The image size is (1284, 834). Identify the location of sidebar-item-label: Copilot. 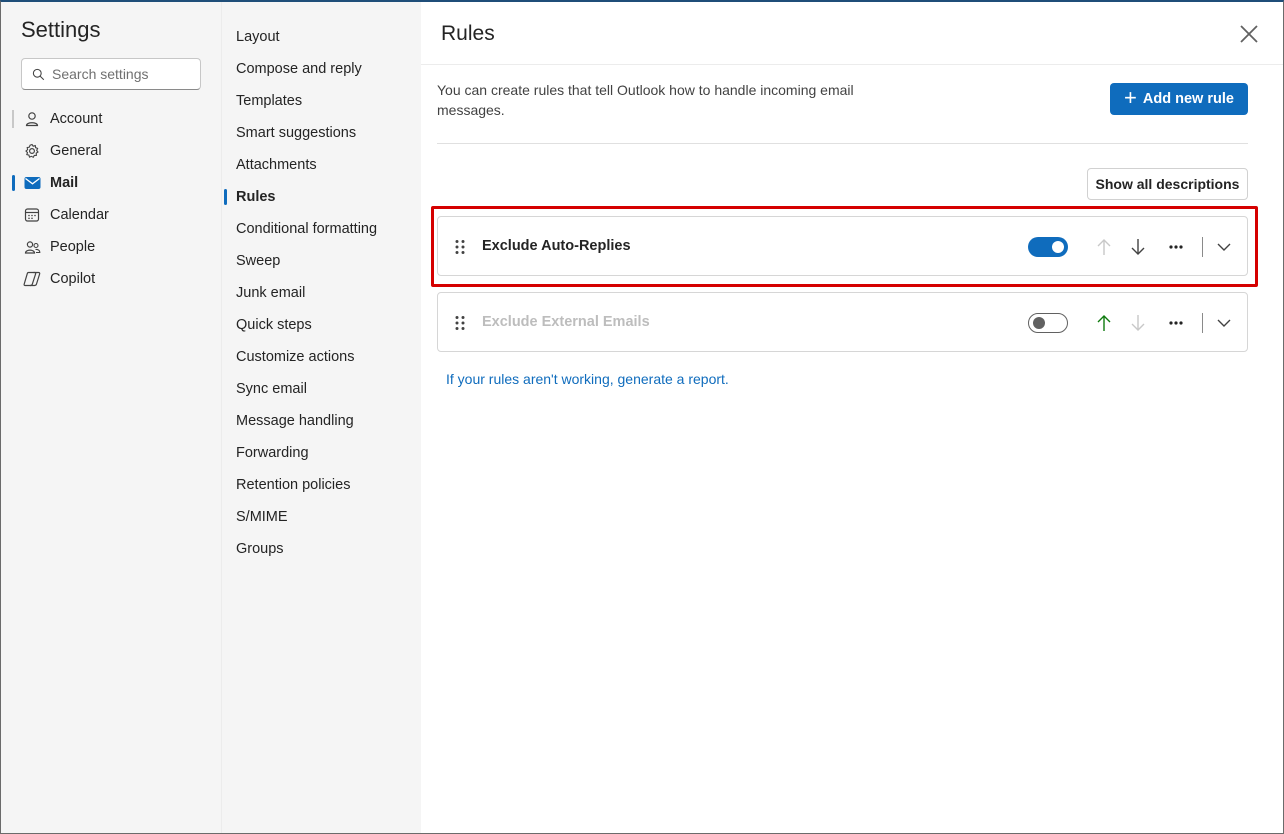
(73, 279).